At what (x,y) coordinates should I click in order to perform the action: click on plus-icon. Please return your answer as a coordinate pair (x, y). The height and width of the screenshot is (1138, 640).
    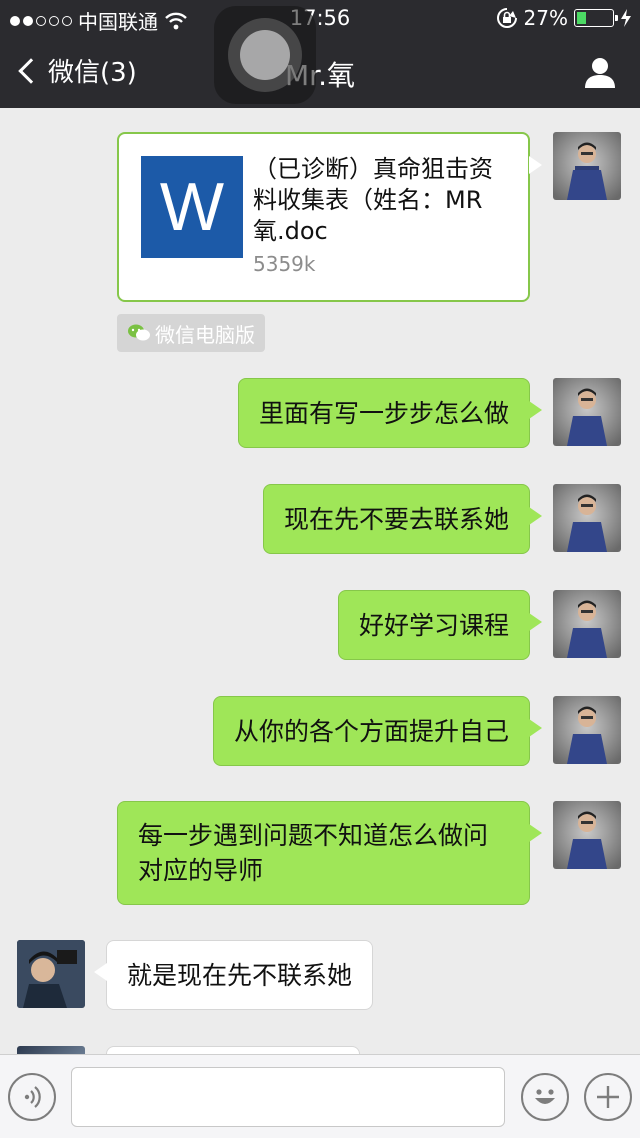
    Looking at the image, I should click on (608, 1097).